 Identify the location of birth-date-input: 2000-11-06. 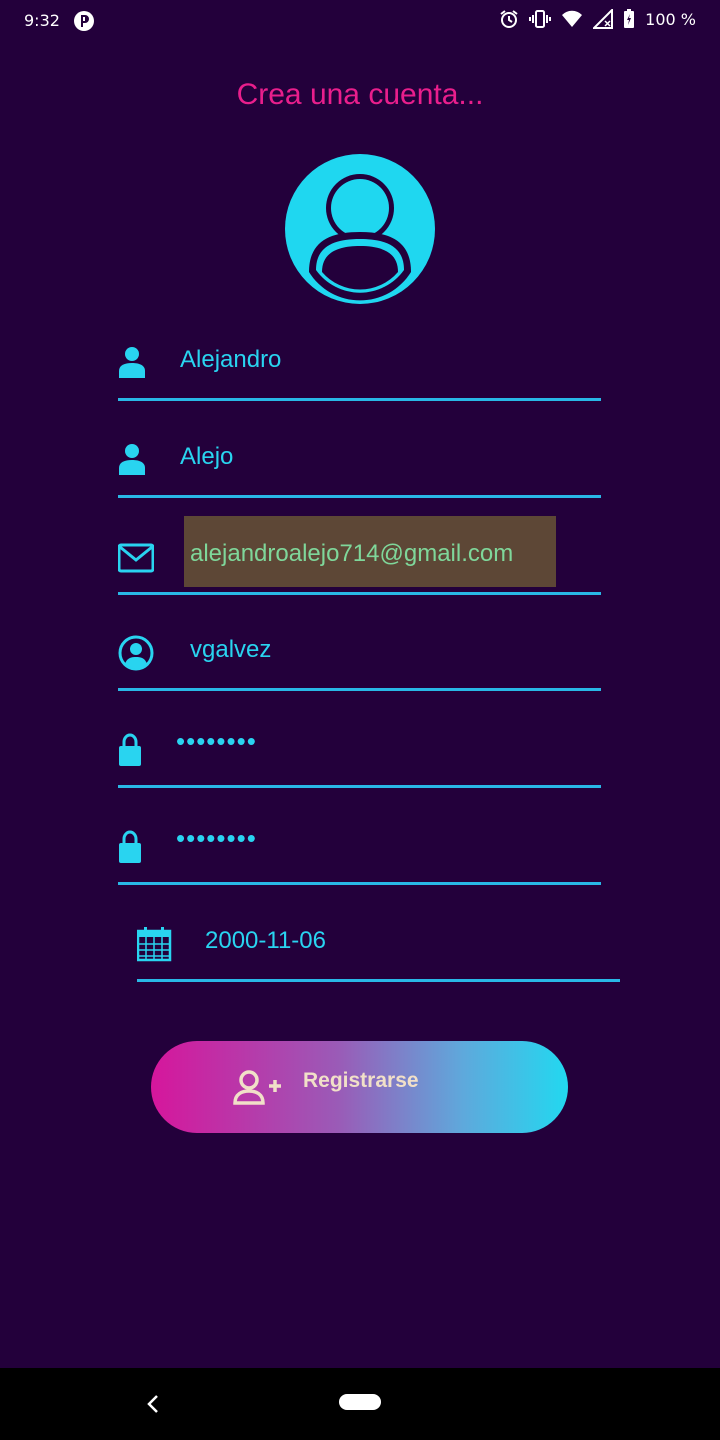
(265, 941).